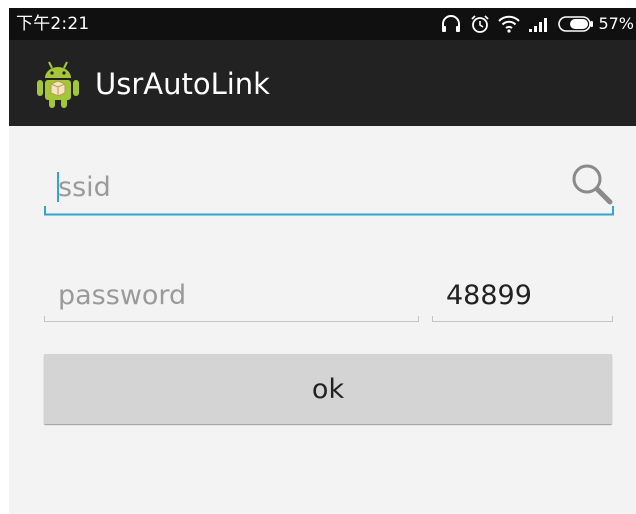 This screenshot has width=636, height=514. What do you see at coordinates (451, 24) in the screenshot?
I see `headphones-icon` at bounding box center [451, 24].